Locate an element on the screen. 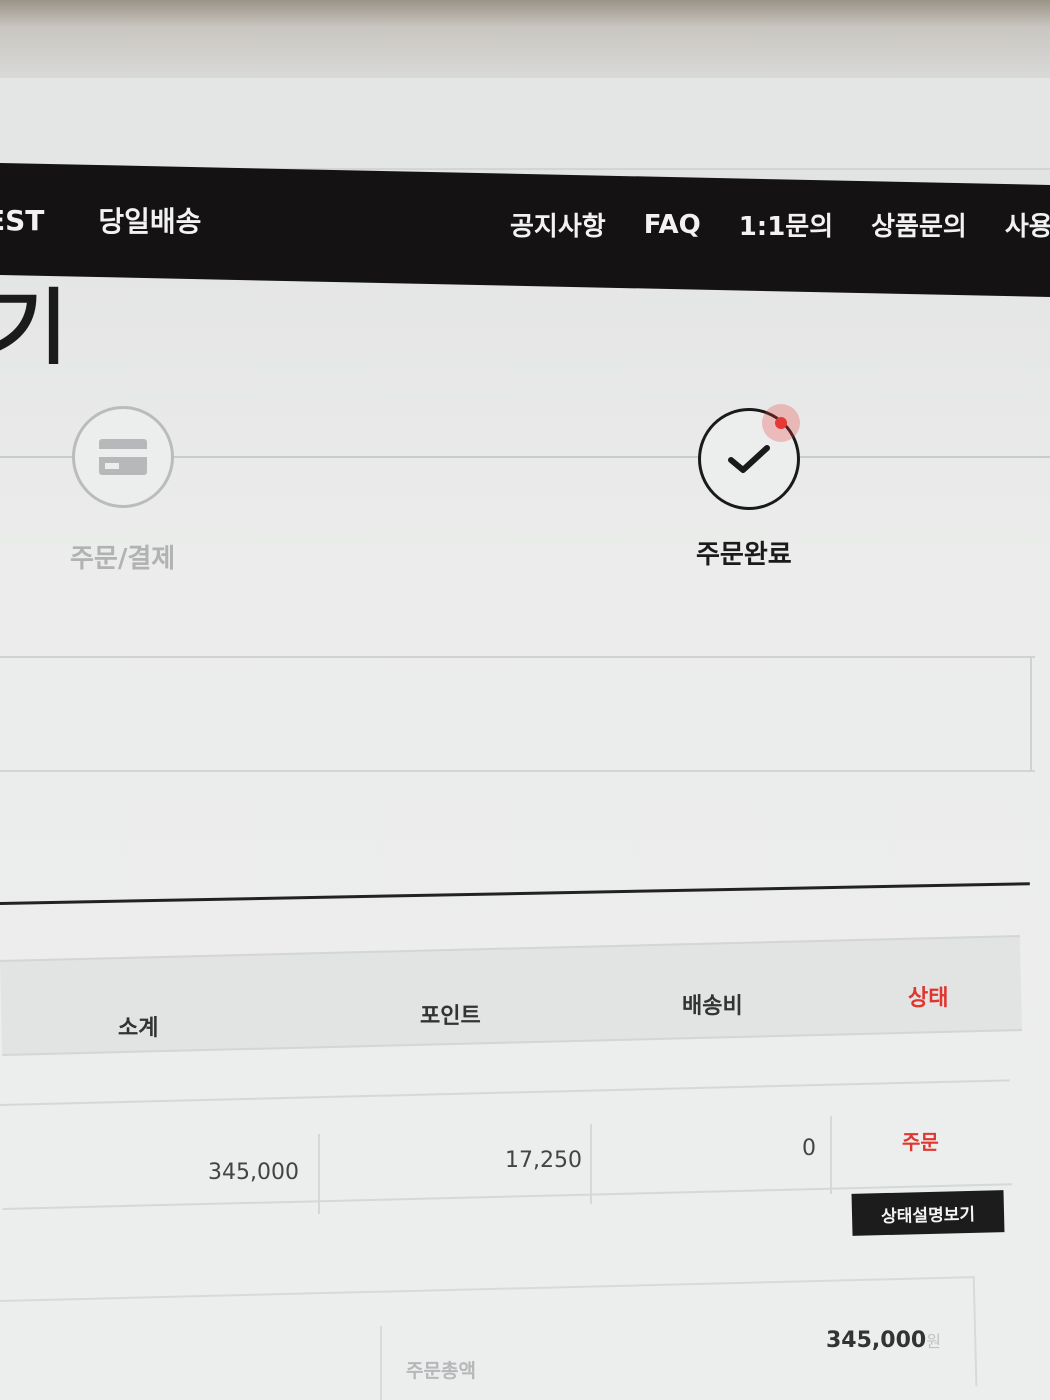 This screenshot has width=1050, height=1400. nav-left-group: EST 당일배송 is located at coordinates (100, 220).